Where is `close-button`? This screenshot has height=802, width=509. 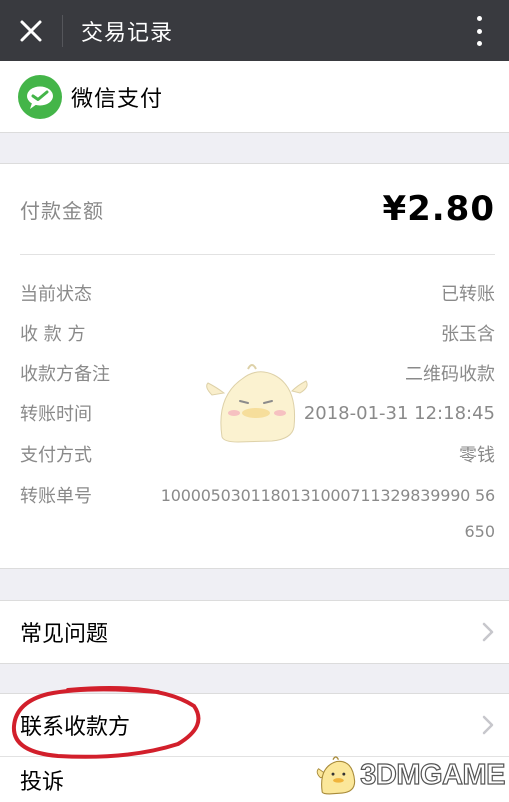
close-button is located at coordinates (31, 30).